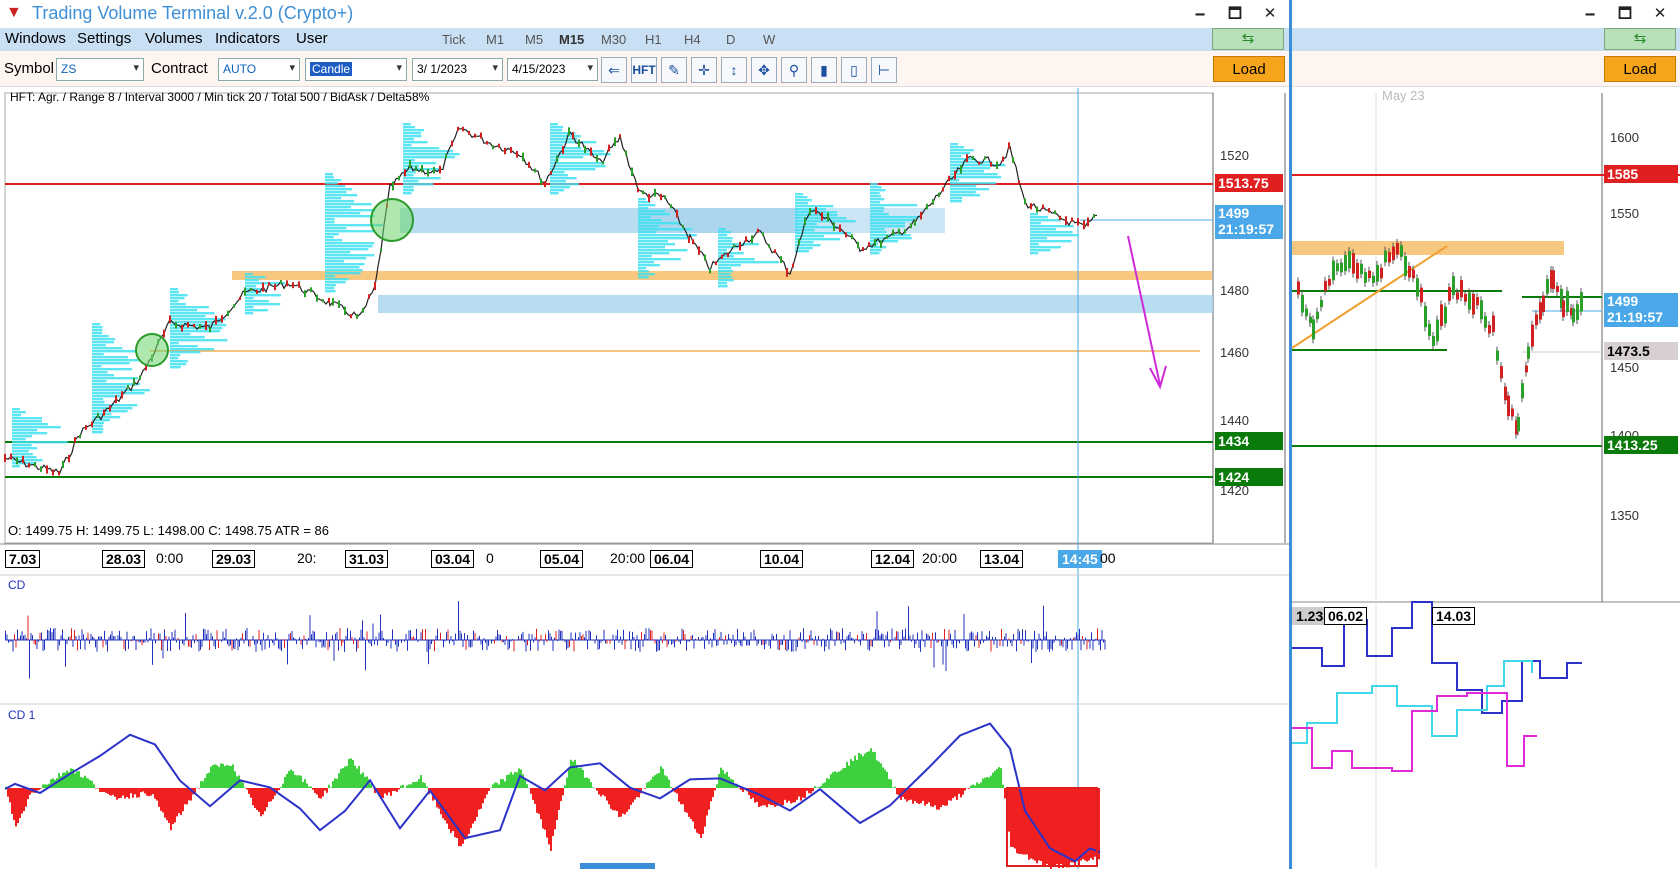 The width and height of the screenshot is (1680, 869). I want to click on symbol-select: ZS ▾, so click(100, 69).